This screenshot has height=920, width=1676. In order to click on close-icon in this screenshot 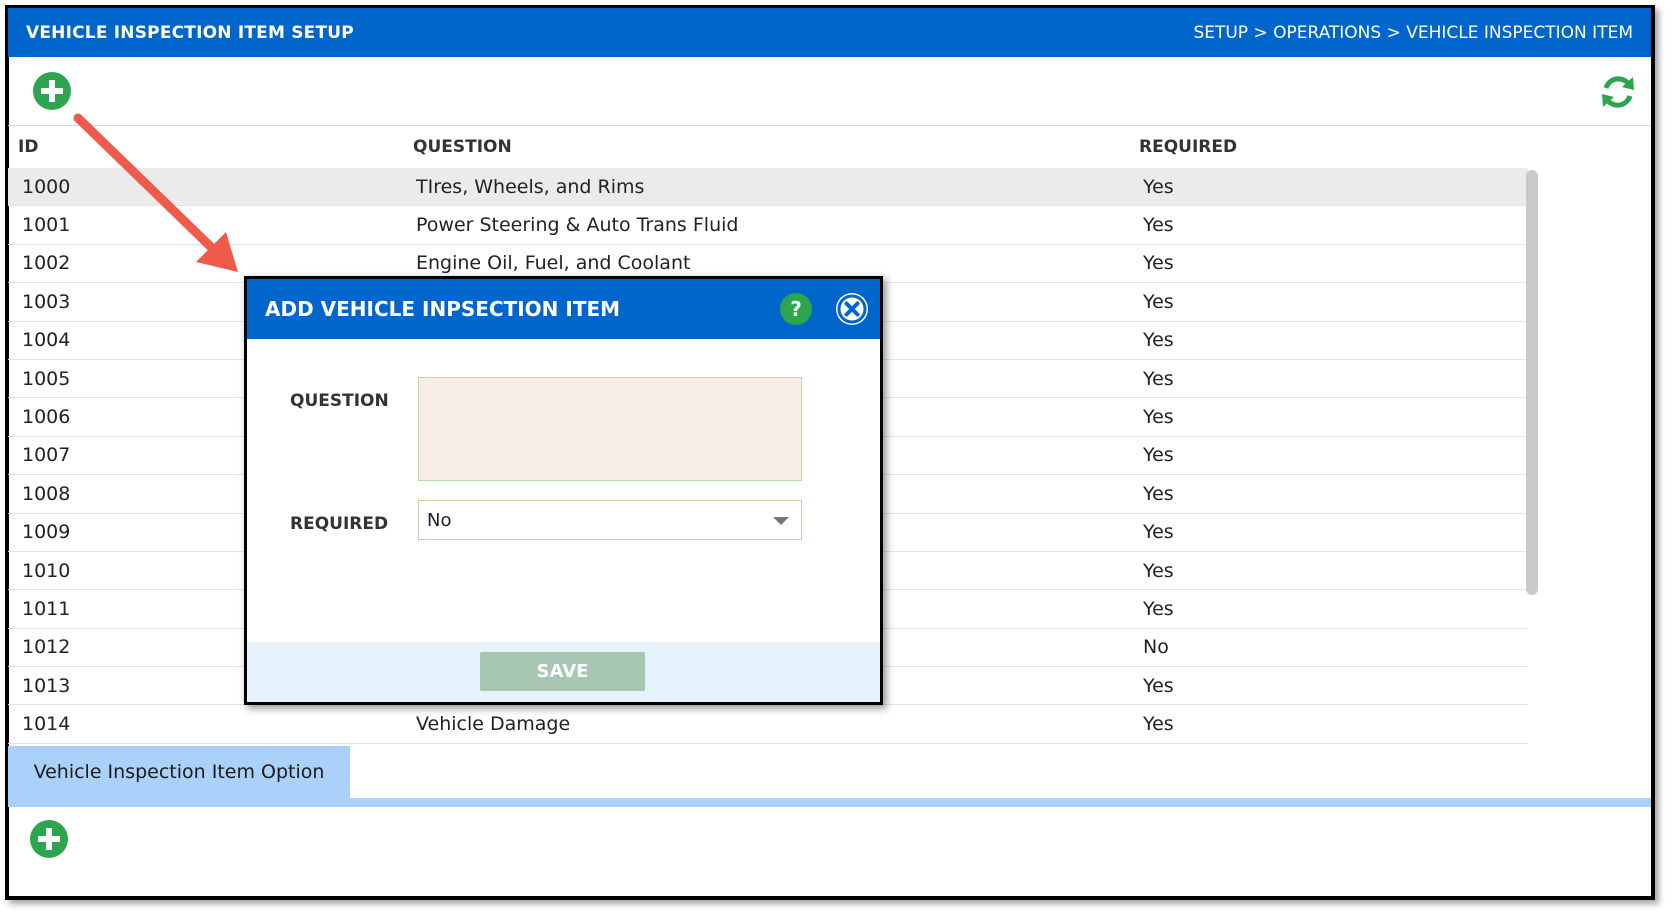, I will do `click(852, 309)`.